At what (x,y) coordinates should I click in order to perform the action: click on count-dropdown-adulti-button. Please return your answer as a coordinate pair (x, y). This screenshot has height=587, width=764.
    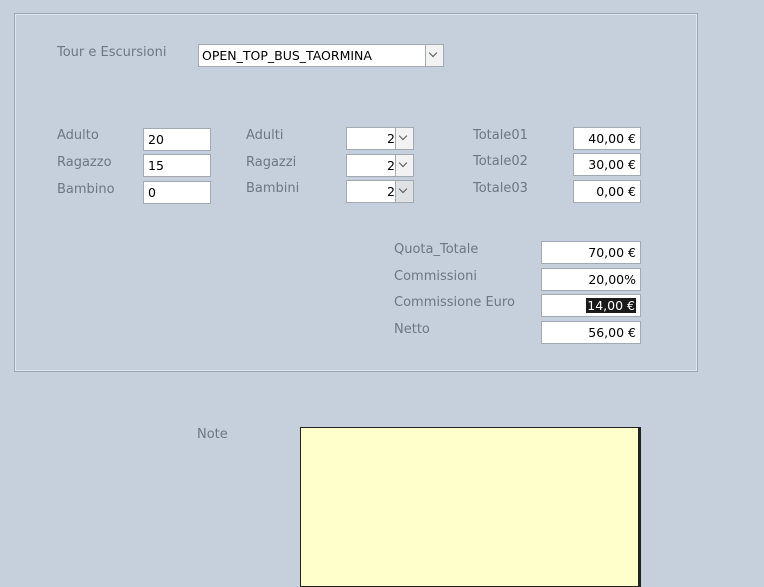
    Looking at the image, I should click on (404, 138).